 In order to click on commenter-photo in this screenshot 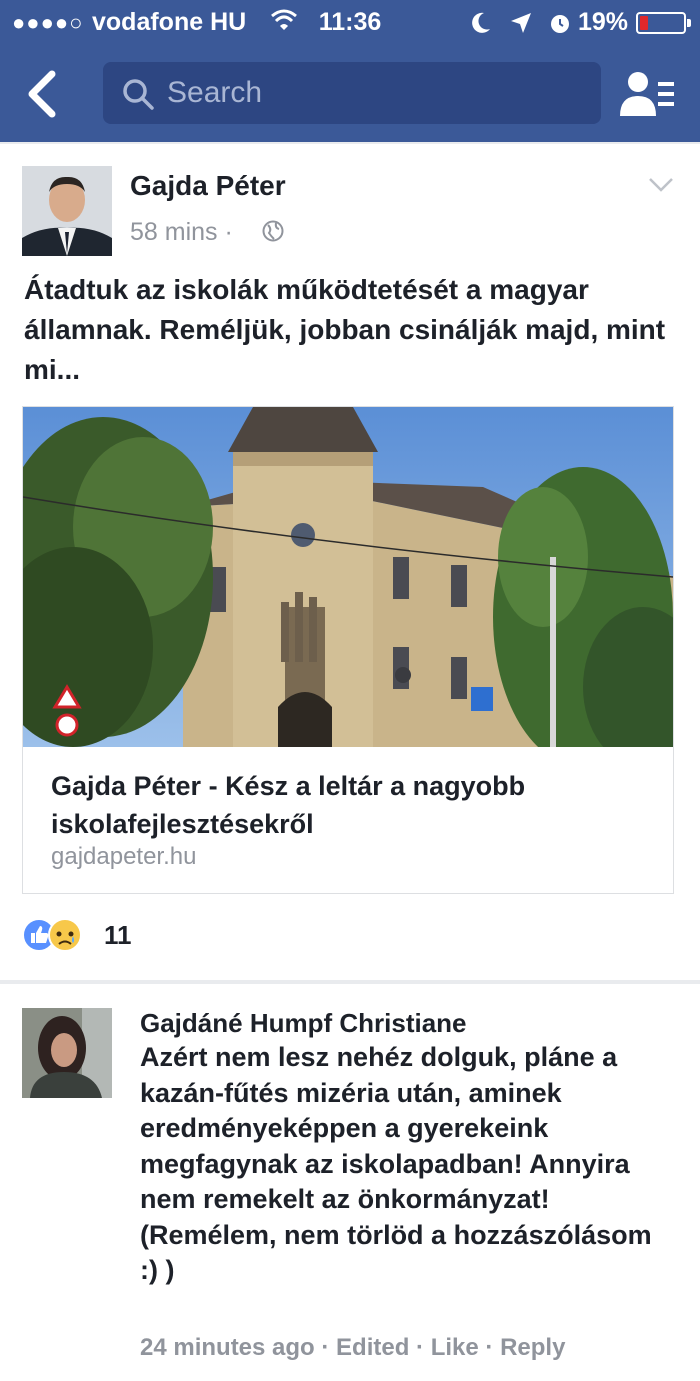, I will do `click(67, 1053)`.